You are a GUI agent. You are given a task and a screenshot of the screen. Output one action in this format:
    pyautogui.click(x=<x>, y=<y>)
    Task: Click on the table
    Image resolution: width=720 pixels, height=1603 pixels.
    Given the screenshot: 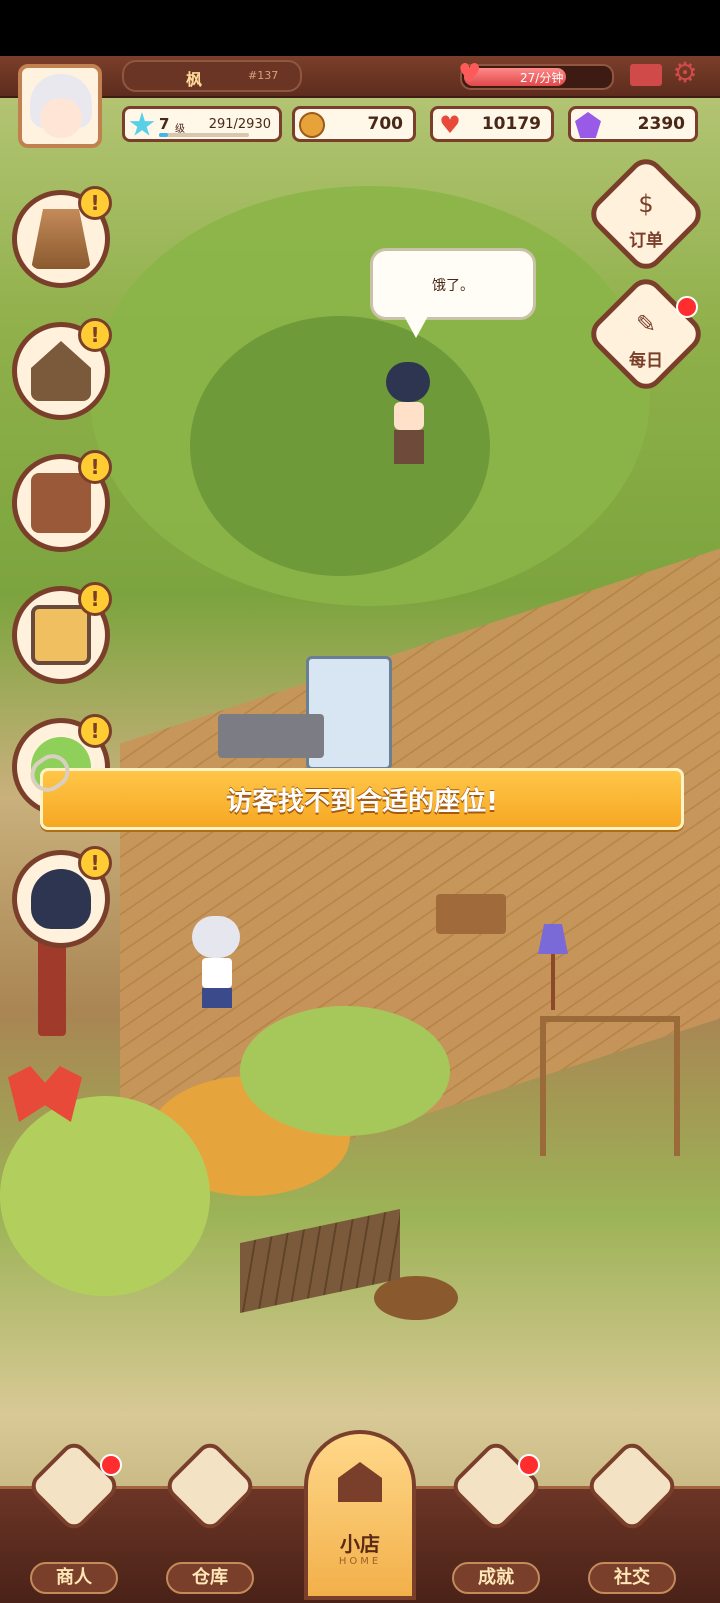 What is the action you would take?
    pyautogui.click(x=471, y=914)
    